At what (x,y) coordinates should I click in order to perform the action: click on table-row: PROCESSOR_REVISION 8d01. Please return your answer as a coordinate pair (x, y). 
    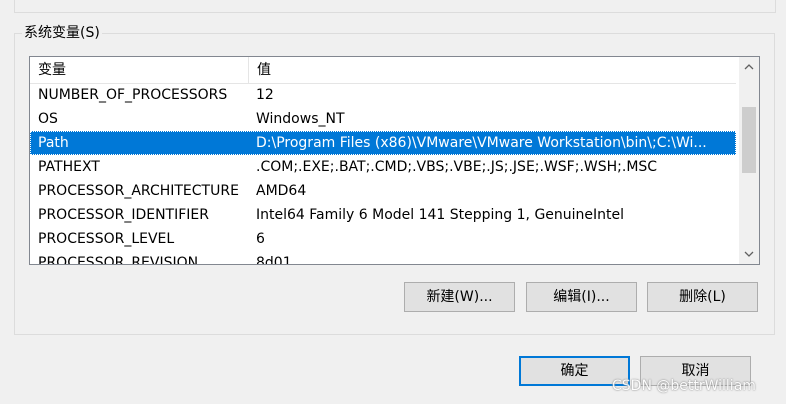
    Looking at the image, I should click on (383, 258).